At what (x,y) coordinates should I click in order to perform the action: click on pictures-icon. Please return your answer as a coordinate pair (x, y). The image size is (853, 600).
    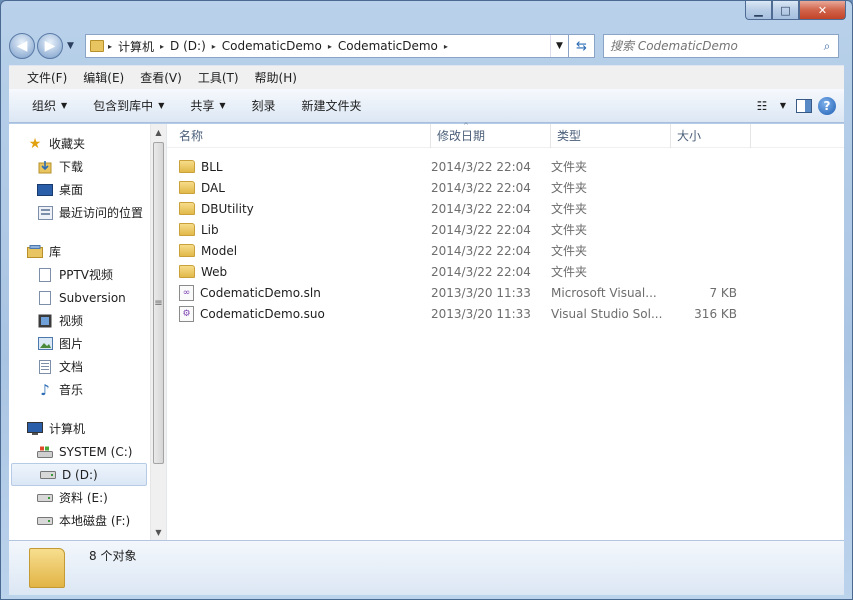
    Looking at the image, I should click on (45, 344).